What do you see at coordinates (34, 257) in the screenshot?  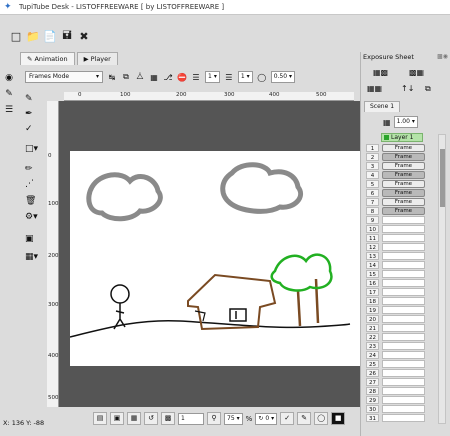 I see `export-tool-icon: ▦▾` at bounding box center [34, 257].